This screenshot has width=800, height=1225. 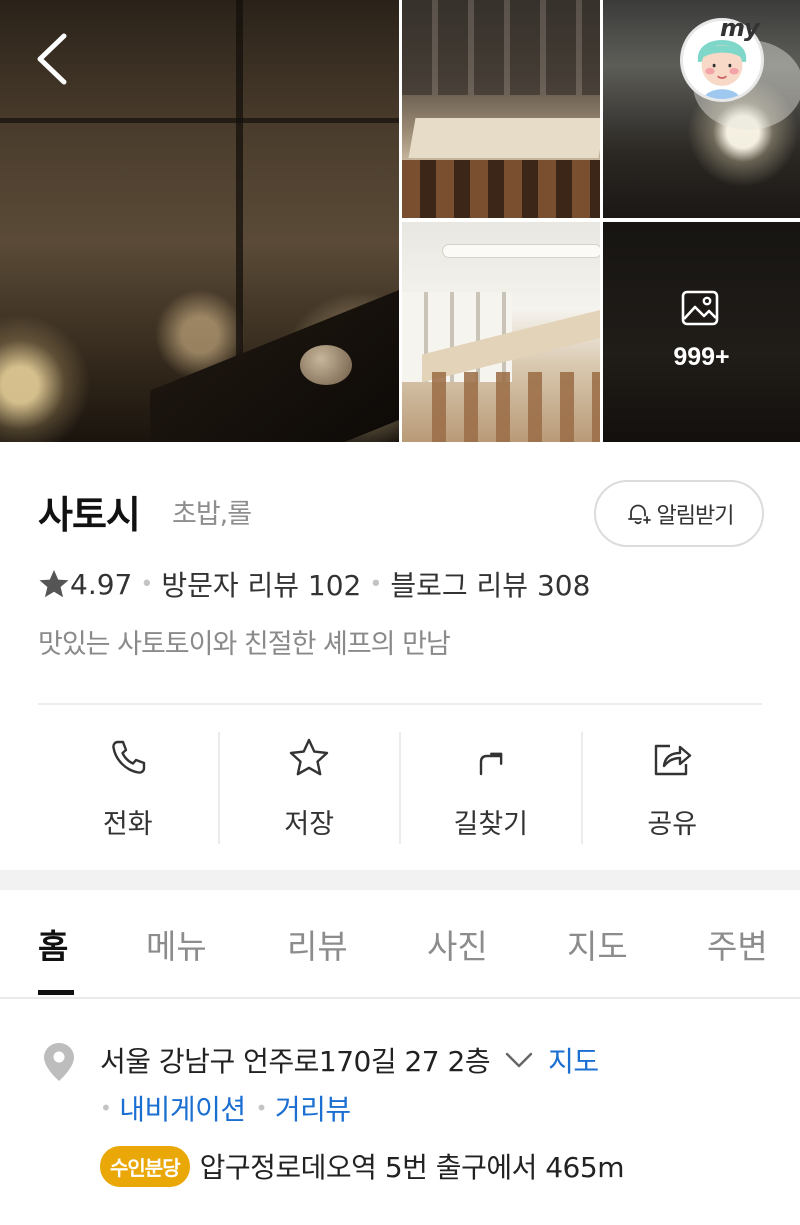 I want to click on subway-directions-text: 압구정로데오역 5번 출구에서 465m, so click(x=412, y=1167).